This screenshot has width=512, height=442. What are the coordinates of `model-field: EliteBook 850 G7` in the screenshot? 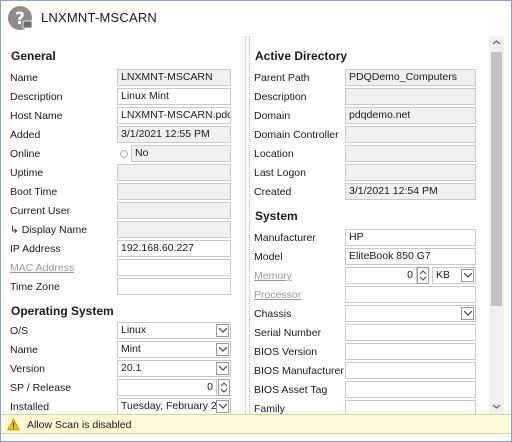 It's located at (410, 256).